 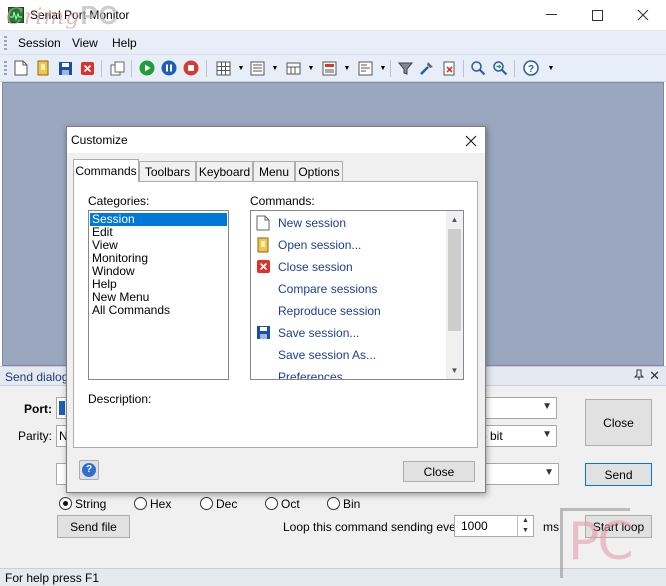 What do you see at coordinates (365, 68) in the screenshot?
I see `panel-icon` at bounding box center [365, 68].